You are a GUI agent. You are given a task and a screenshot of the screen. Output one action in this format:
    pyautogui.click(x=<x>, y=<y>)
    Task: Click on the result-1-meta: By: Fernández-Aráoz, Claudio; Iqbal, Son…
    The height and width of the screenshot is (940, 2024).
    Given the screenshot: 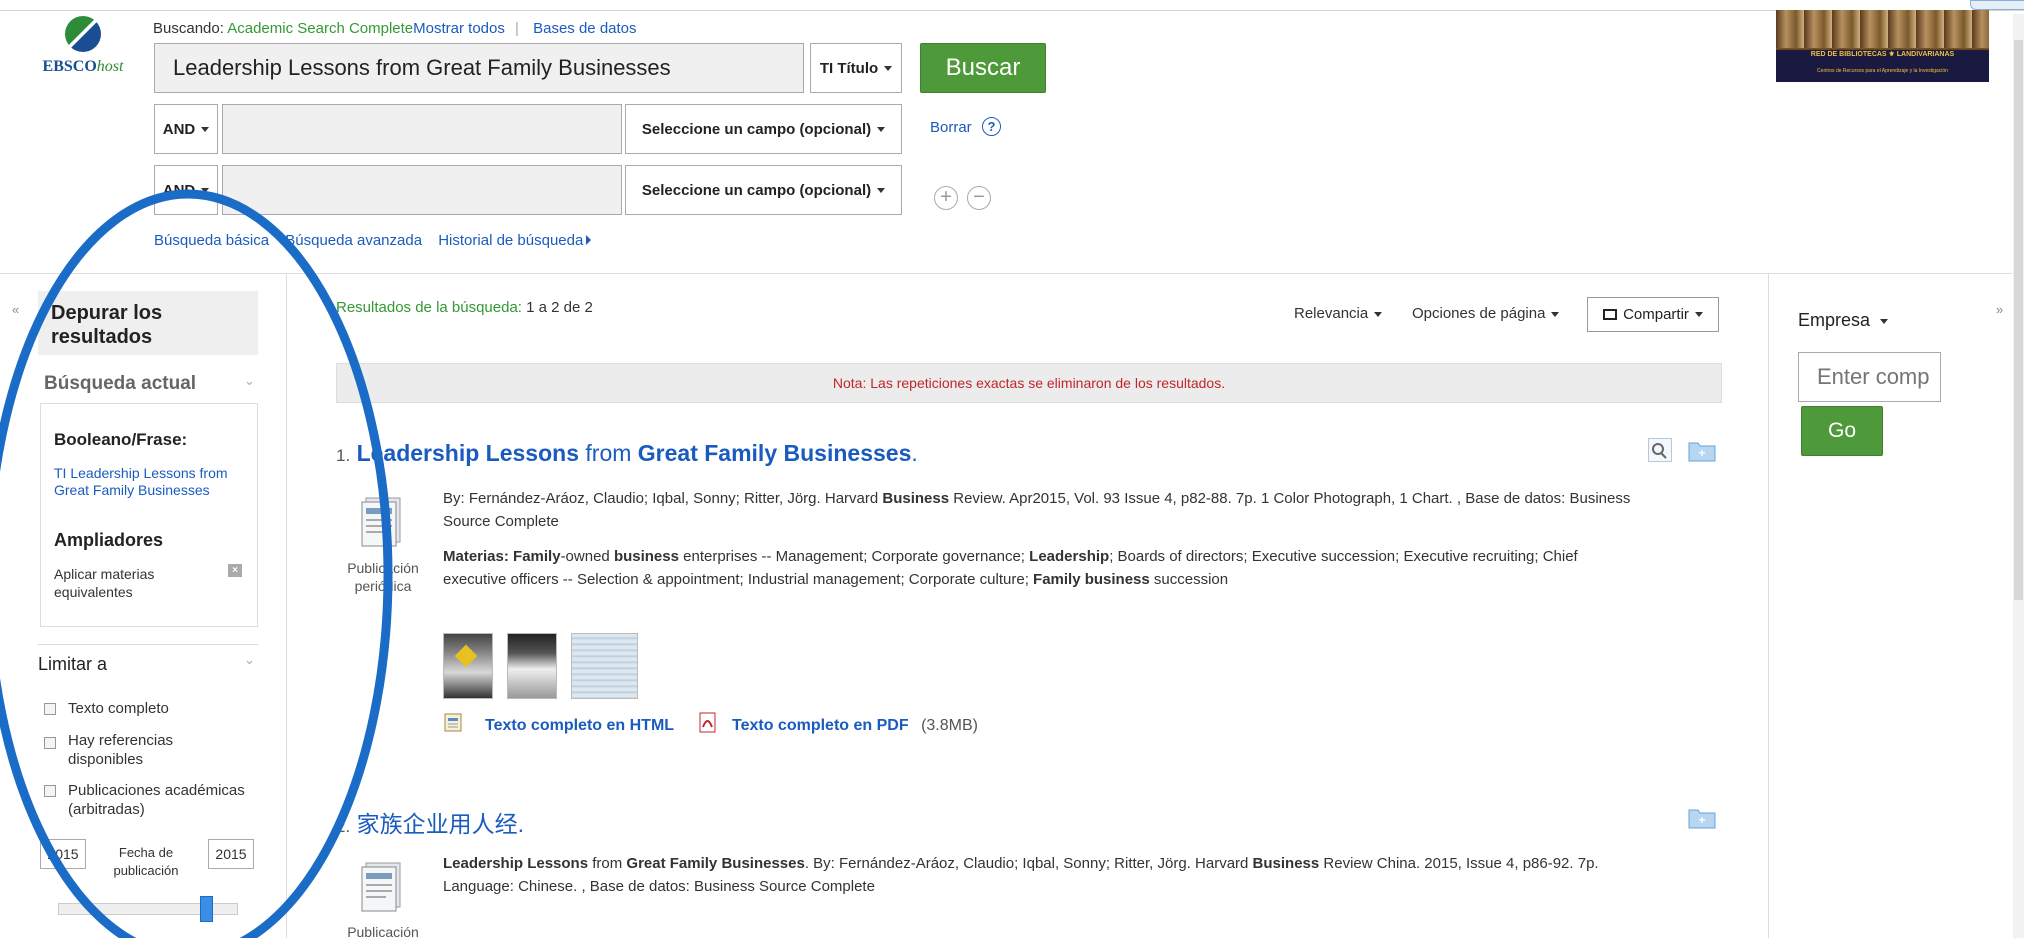 What is the action you would take?
    pyautogui.click(x=1037, y=510)
    